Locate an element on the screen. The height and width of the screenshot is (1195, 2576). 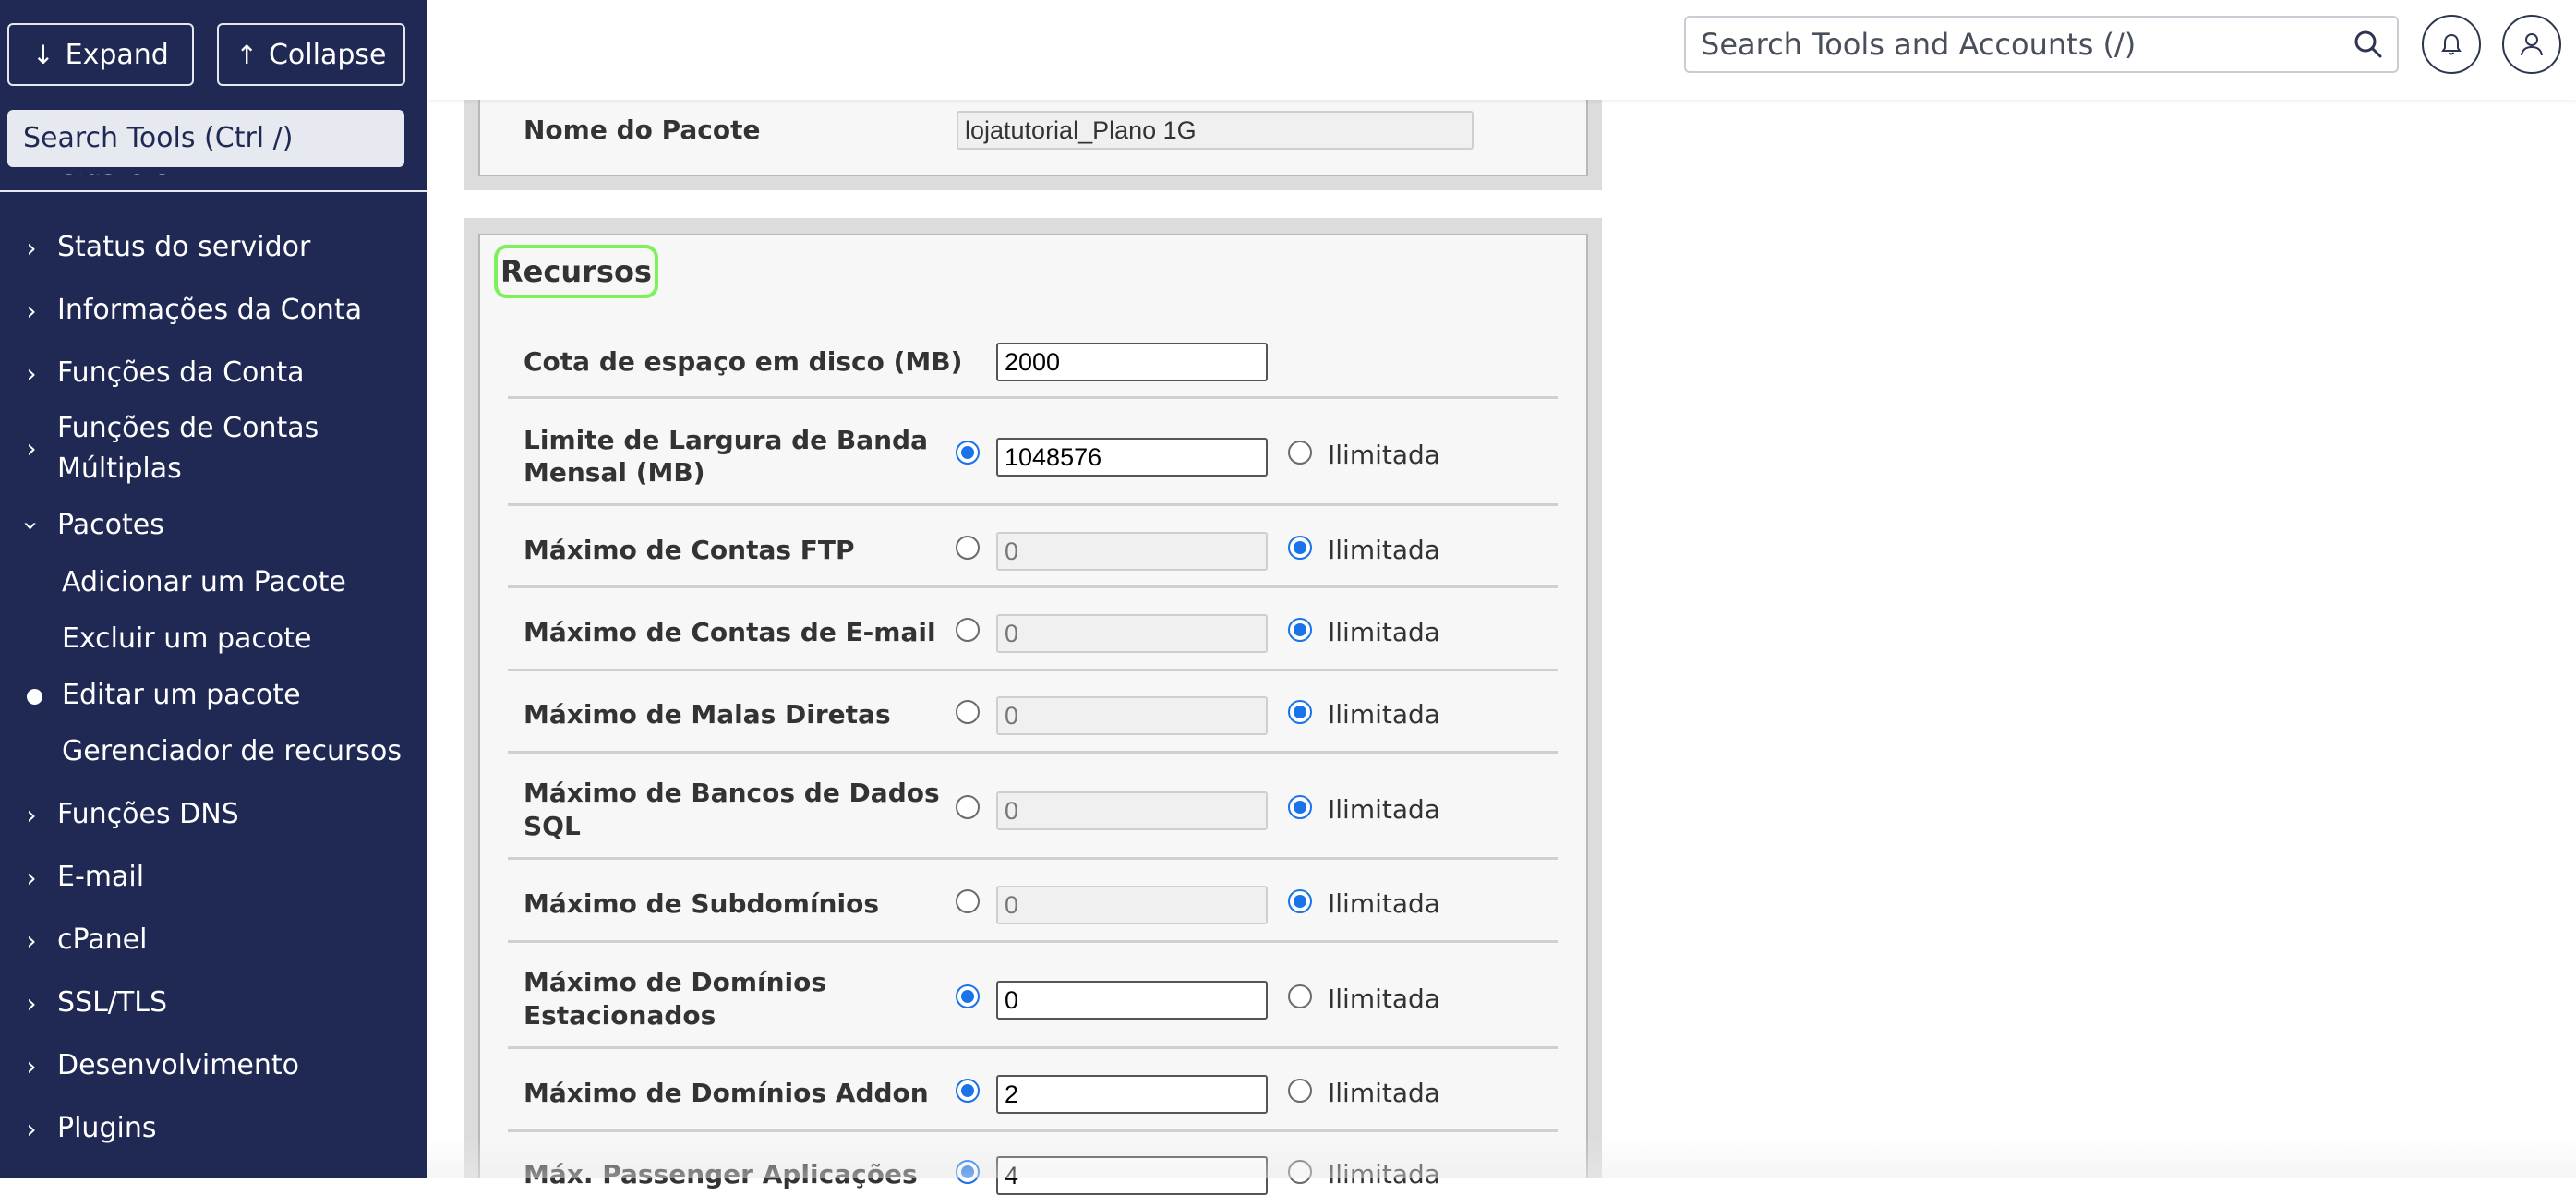
mailing-lists-limited-radio is located at coordinates (968, 712).